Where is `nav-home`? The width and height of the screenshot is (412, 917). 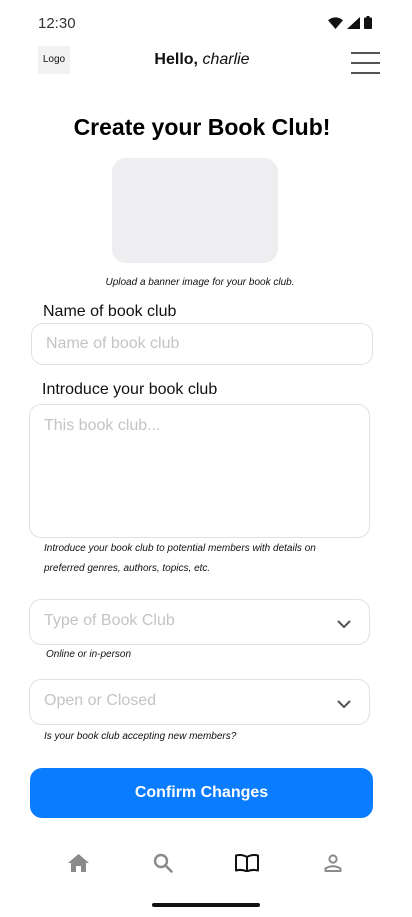 nav-home is located at coordinates (78, 865).